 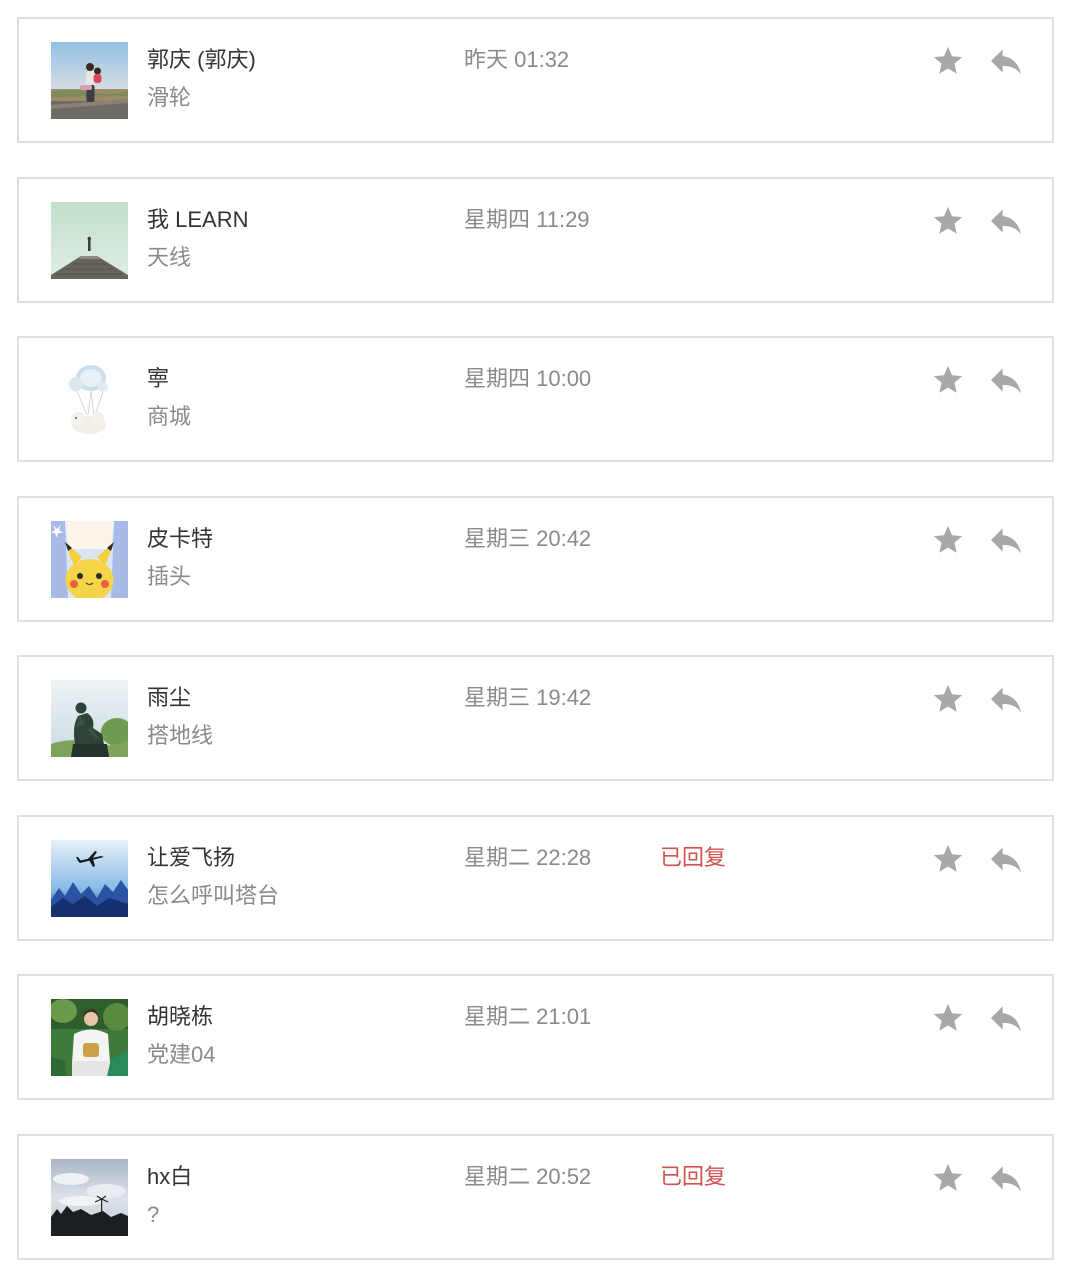 I want to click on message-item: 雨尘 星期三 19:42 搭地线, so click(x=535, y=718).